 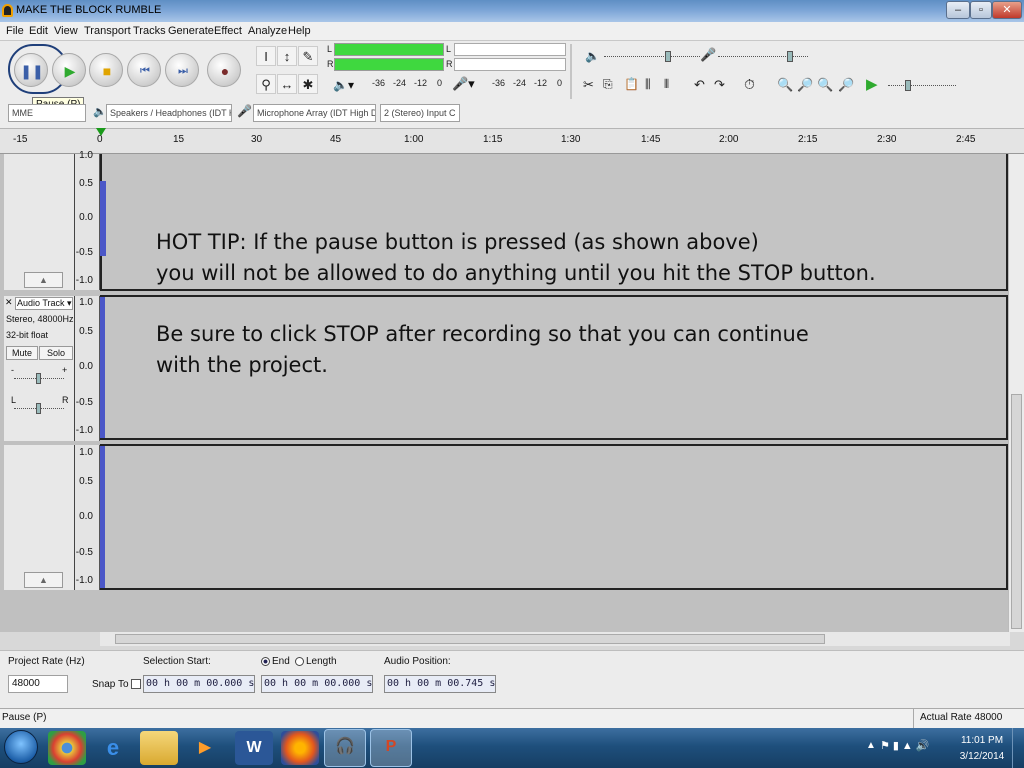 I want to click on word-icon: W, so click(x=254, y=748).